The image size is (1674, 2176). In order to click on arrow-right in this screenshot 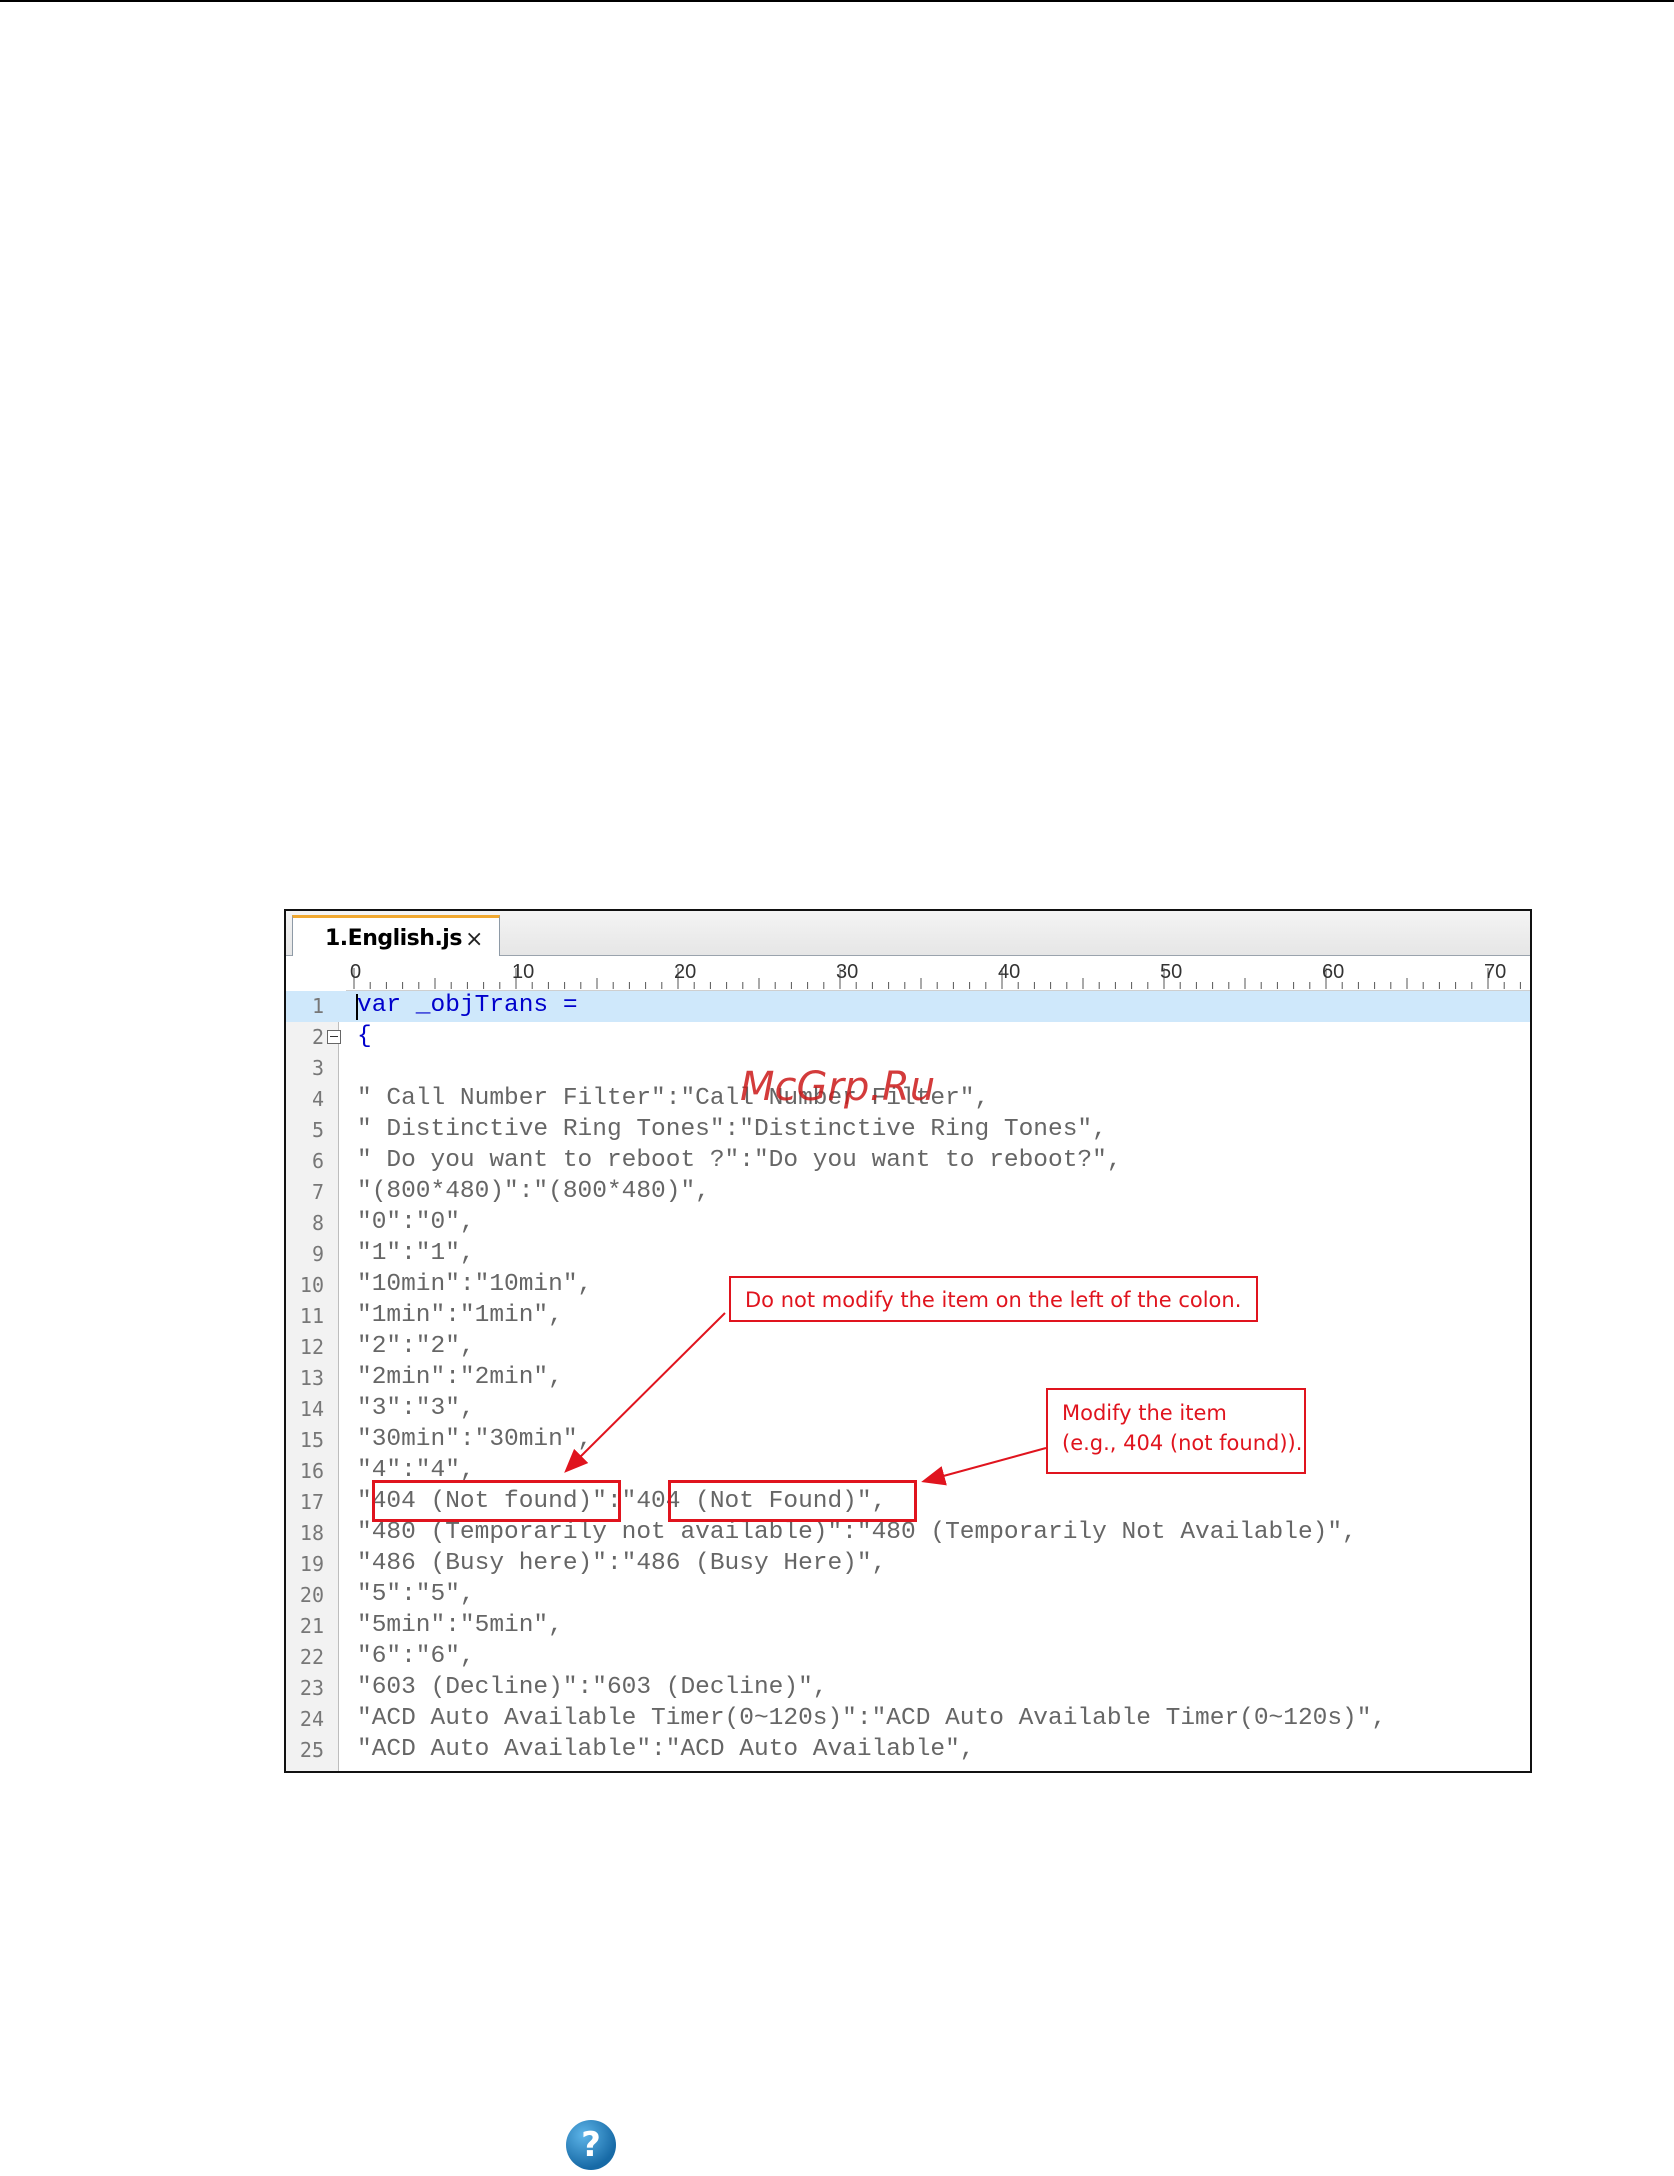, I will do `click(984, 1466)`.